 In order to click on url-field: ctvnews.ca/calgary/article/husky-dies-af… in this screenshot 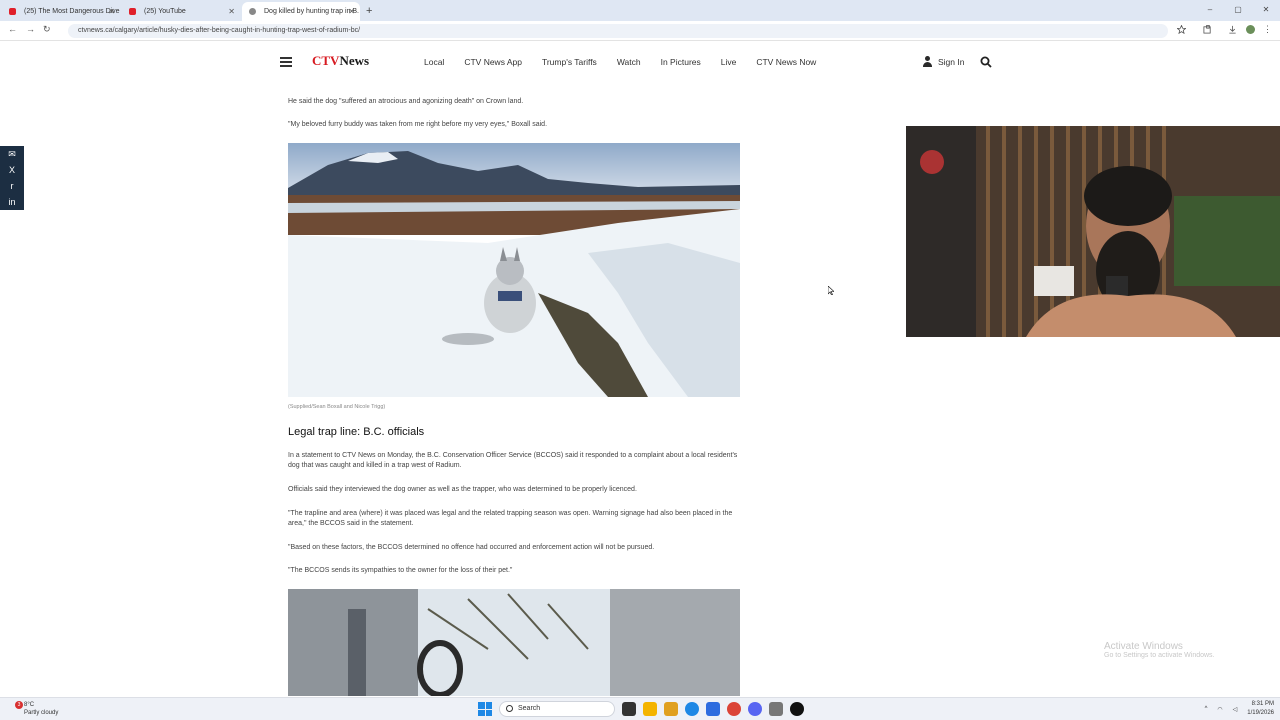, I will do `click(618, 31)`.